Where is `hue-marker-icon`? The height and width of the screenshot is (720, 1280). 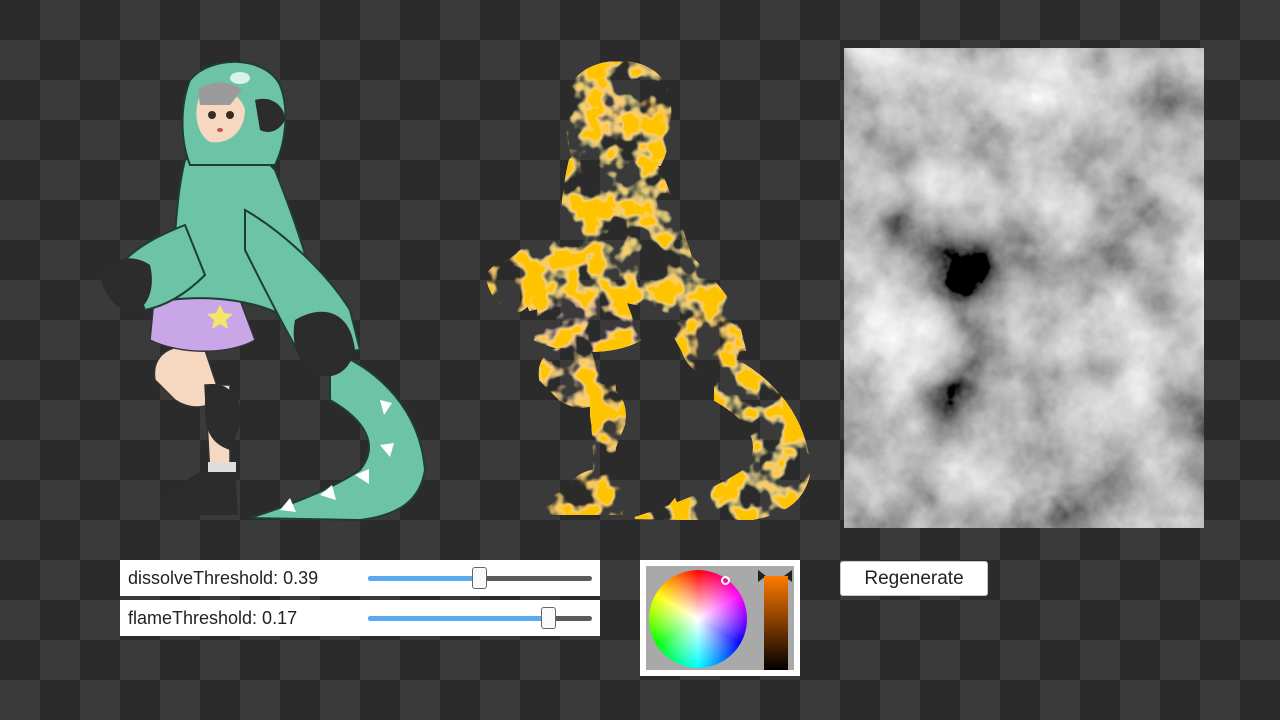 hue-marker-icon is located at coordinates (725, 580).